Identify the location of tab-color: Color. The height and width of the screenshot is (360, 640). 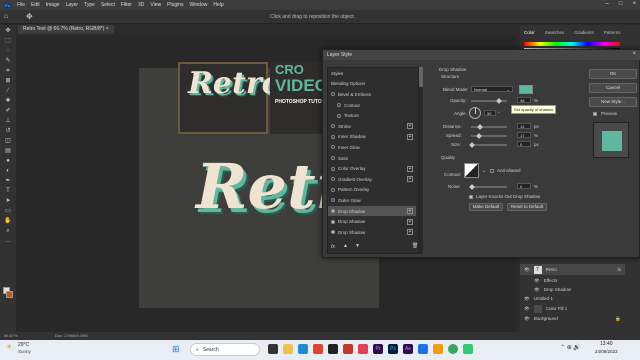
(529, 34).